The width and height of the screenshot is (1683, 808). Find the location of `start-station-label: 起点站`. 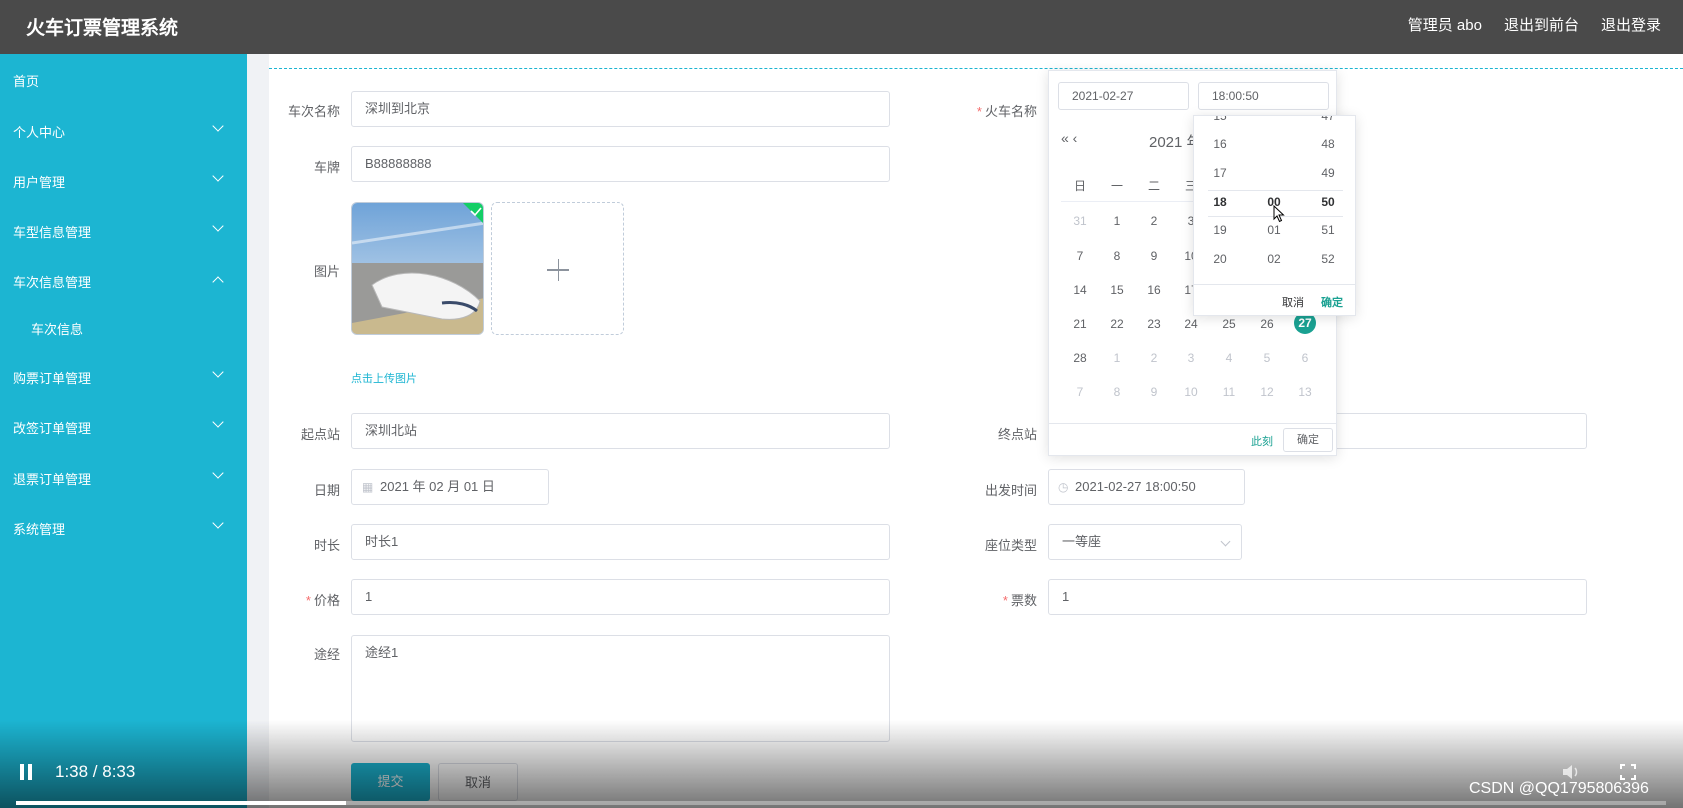

start-station-label: 起点站 is located at coordinates (320, 434).